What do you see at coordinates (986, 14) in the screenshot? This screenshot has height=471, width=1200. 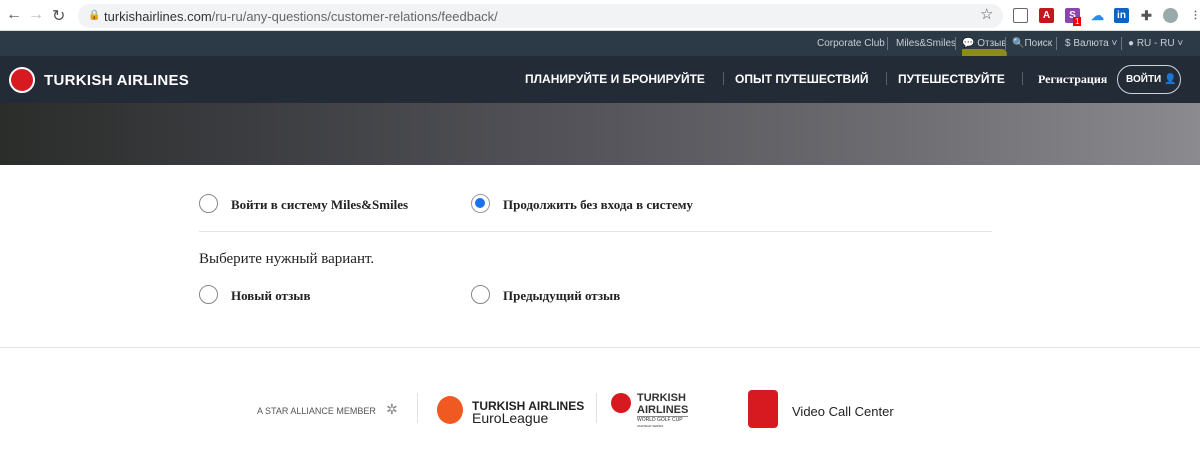 I see `bookmark-star-icon: ☆` at bounding box center [986, 14].